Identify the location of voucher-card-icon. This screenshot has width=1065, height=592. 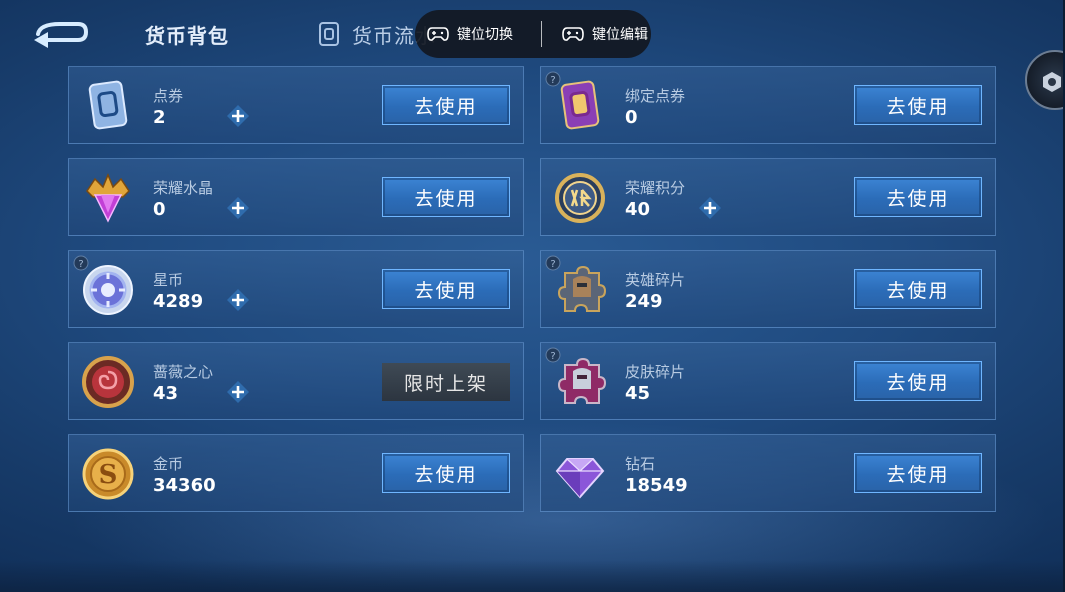
(108, 106).